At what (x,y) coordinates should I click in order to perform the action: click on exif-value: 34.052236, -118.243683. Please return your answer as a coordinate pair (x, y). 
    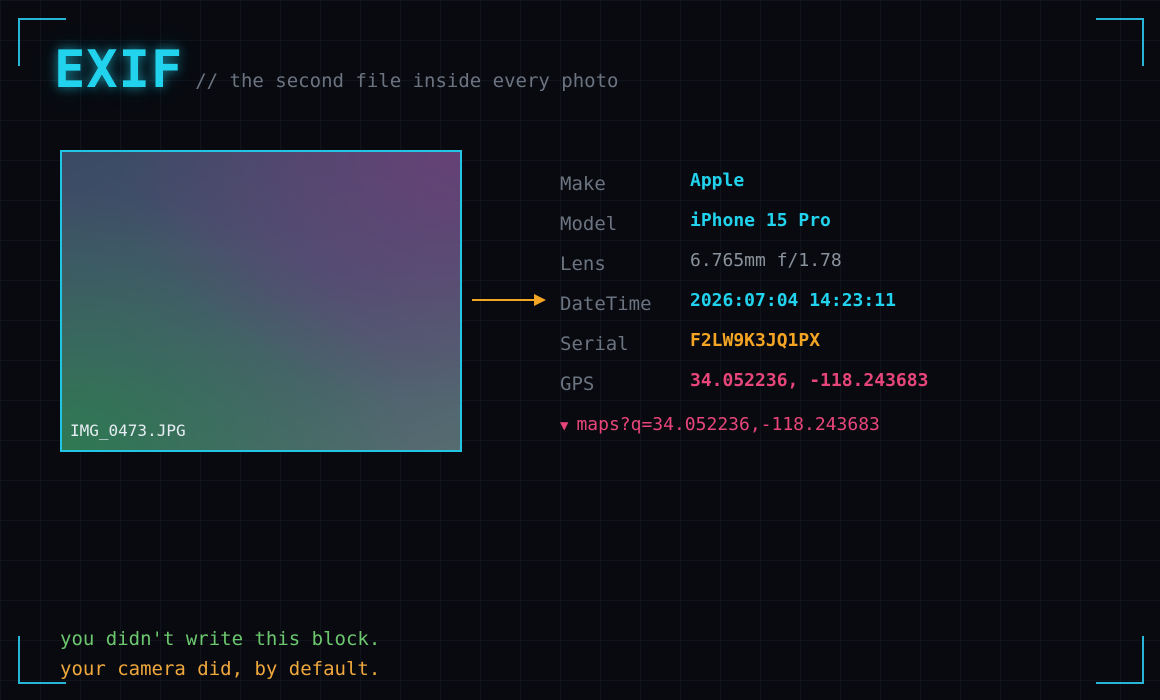
    Looking at the image, I should click on (809, 380).